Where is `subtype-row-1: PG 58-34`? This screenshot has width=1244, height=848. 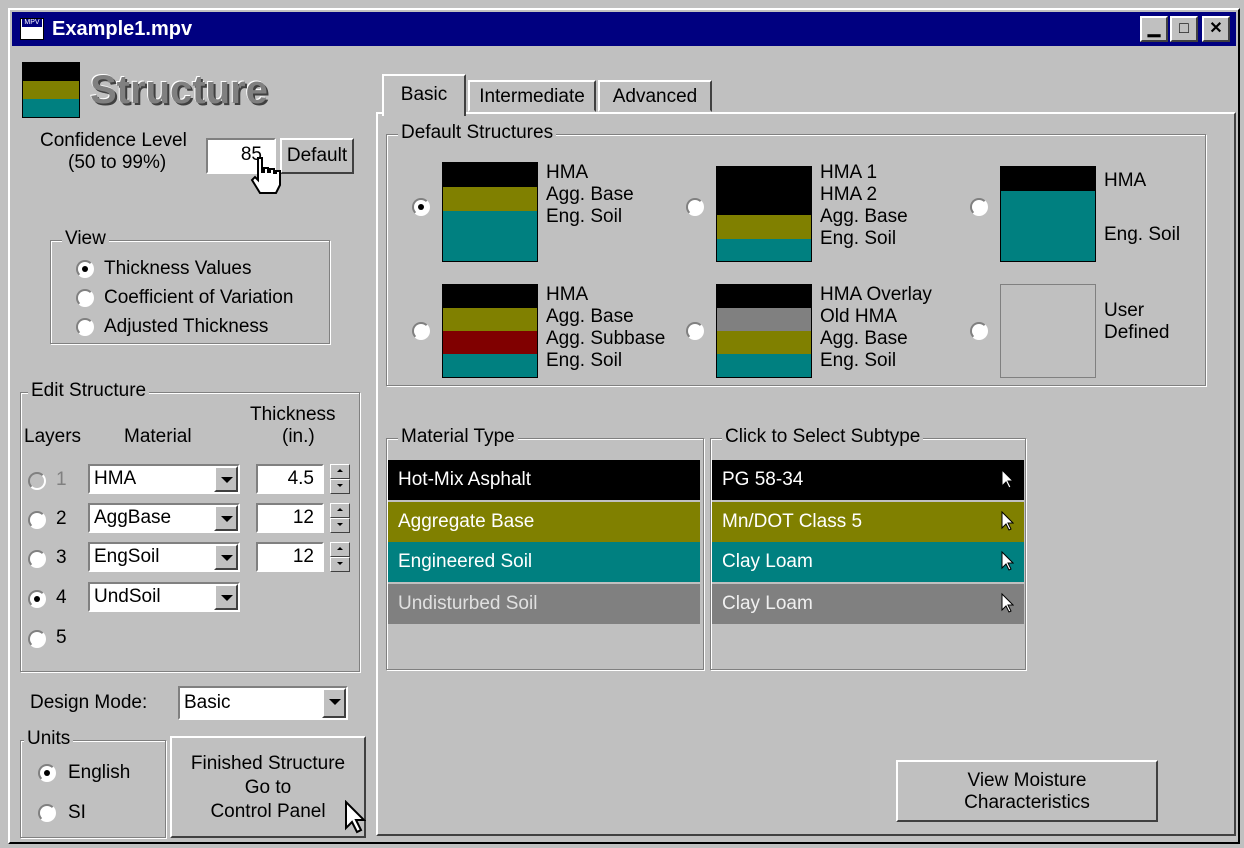 subtype-row-1: PG 58-34 is located at coordinates (868, 480).